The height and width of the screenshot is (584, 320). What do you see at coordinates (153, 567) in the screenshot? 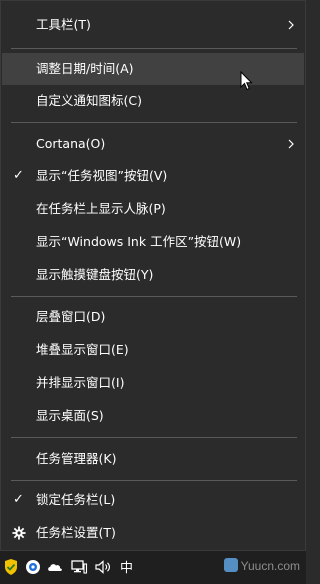
I see `taskbar: 中 Yuucn.com` at bounding box center [153, 567].